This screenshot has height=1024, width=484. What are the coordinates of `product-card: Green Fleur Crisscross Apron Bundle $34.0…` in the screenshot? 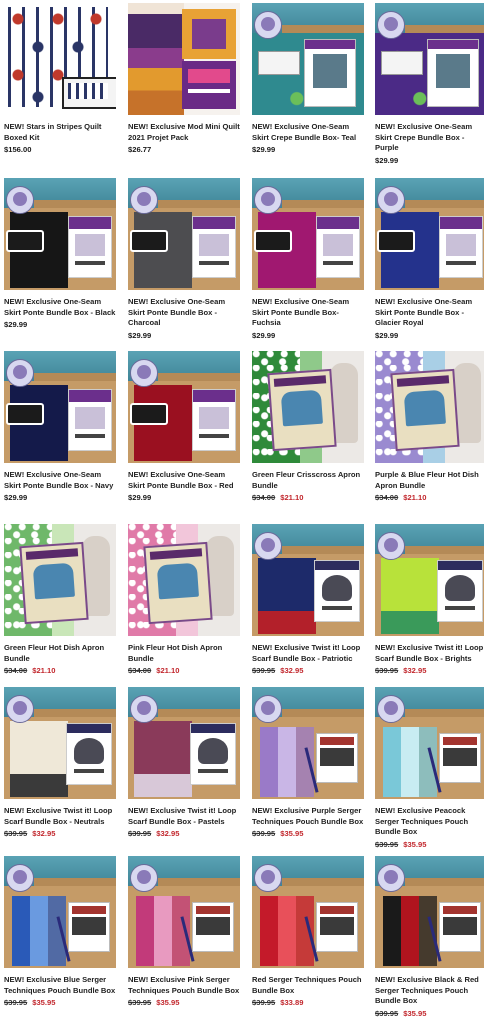 It's located at (308, 427).